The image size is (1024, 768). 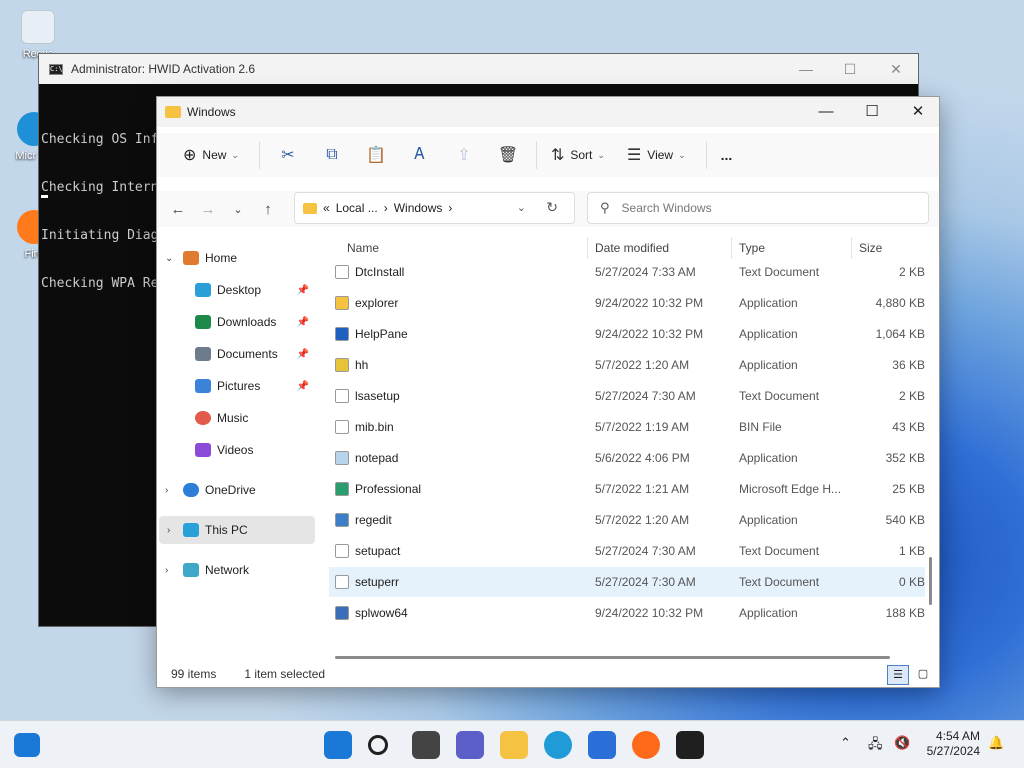 I want to click on vertical-scrollbar, so click(x=930, y=581).